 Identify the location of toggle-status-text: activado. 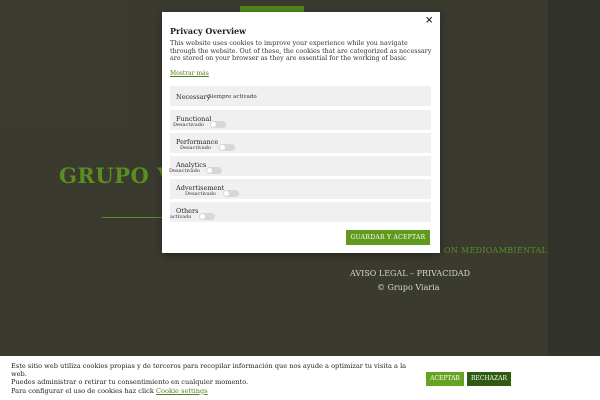
(181, 217).